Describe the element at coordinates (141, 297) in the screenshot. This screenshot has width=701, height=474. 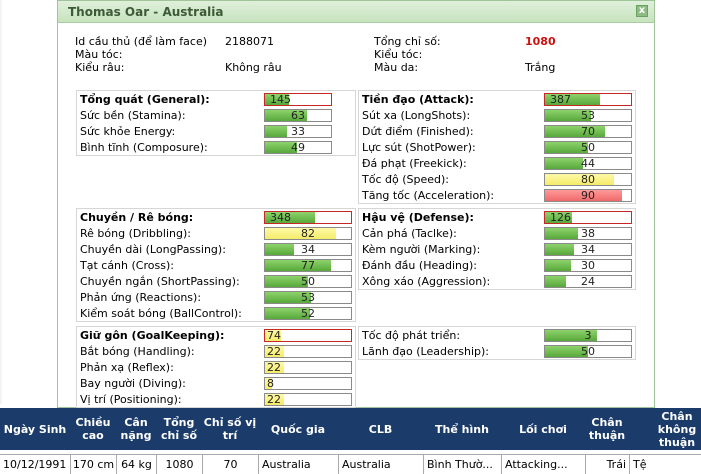
I see `reactions-label: Phản ứng (Reactions):` at that location.